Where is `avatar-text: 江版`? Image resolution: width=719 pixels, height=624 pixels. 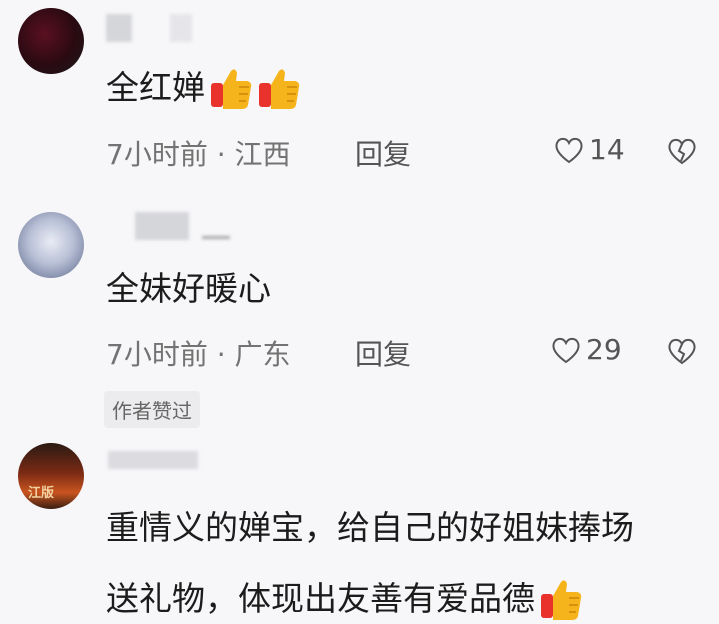
avatar-text: 江版 is located at coordinates (41, 493).